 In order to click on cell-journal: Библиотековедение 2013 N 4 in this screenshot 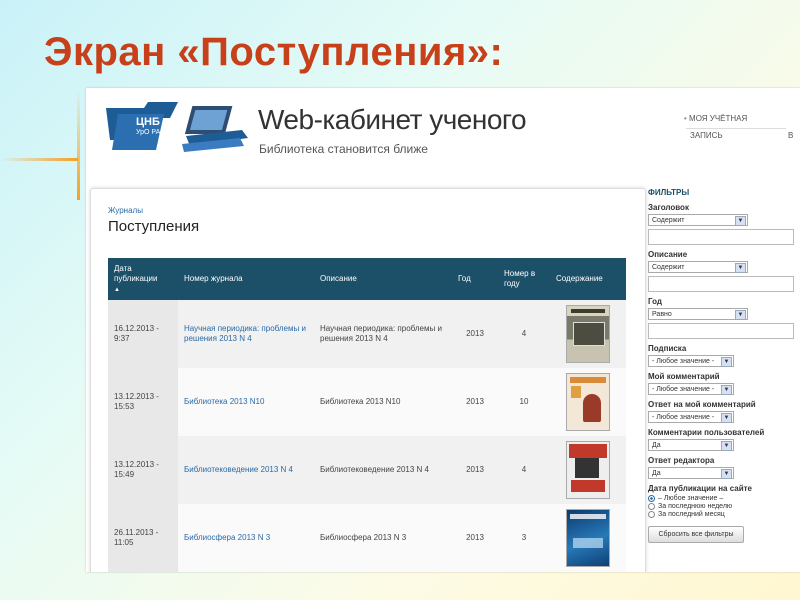, I will do `click(246, 470)`.